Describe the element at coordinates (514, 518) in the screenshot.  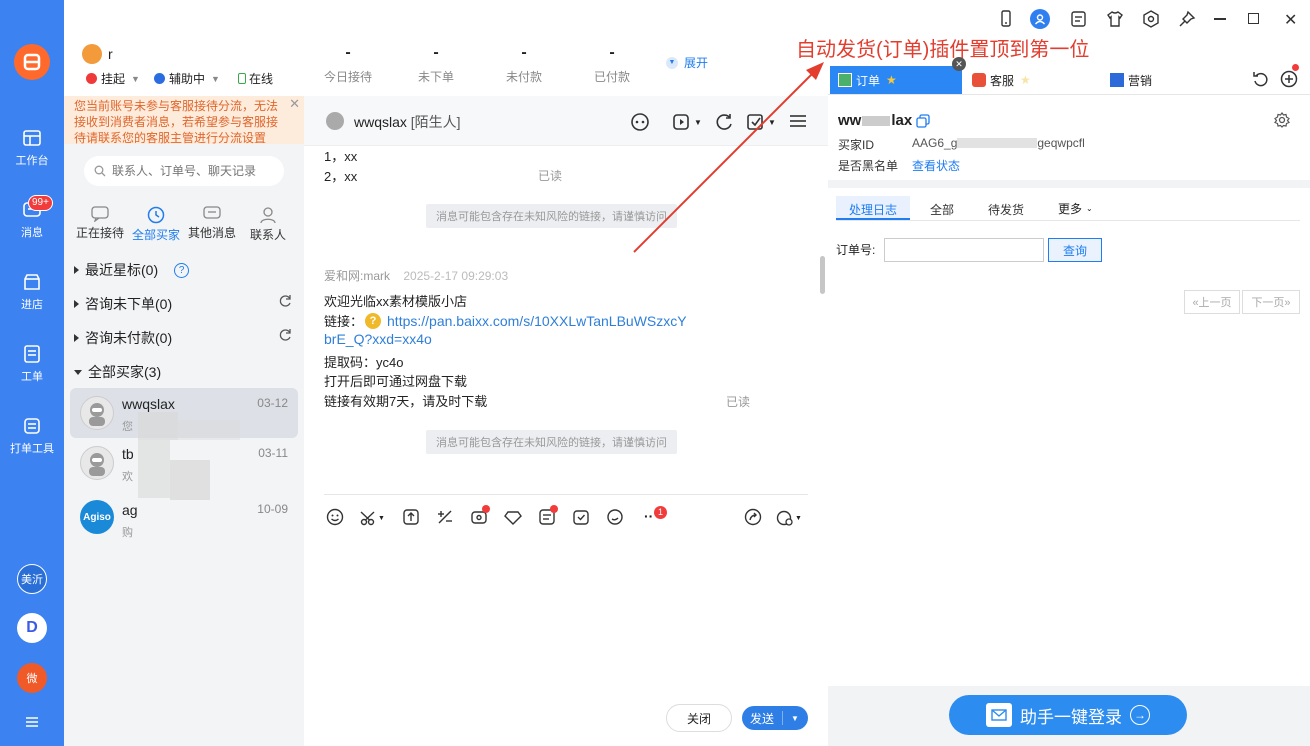
I see `diamond-icon` at that location.